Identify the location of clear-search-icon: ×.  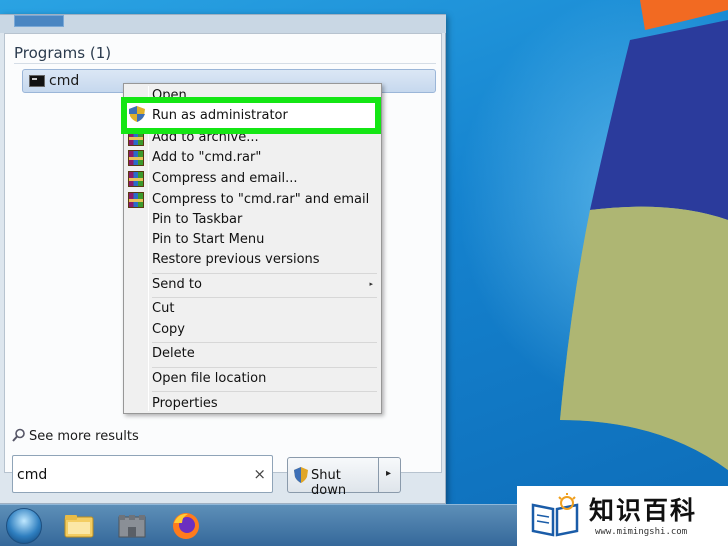
(259, 474).